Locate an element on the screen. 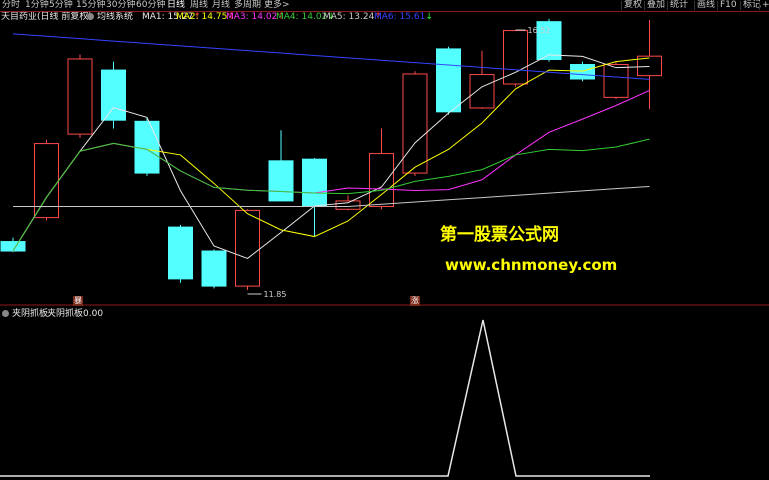 Image resolution: width=769 pixels, height=480 pixels. signal-mark-0: 暴 is located at coordinates (78, 301).